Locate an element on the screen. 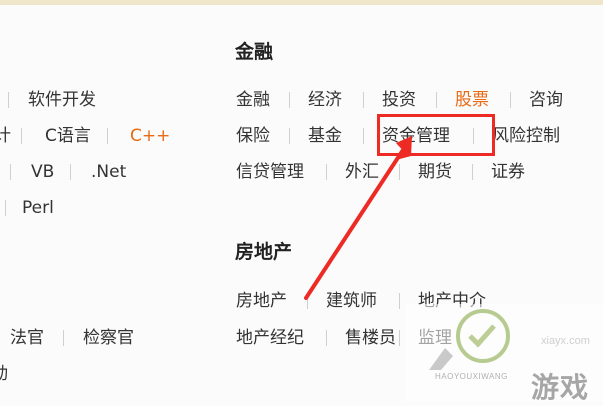  link-economy: 经济 is located at coordinates (325, 100).